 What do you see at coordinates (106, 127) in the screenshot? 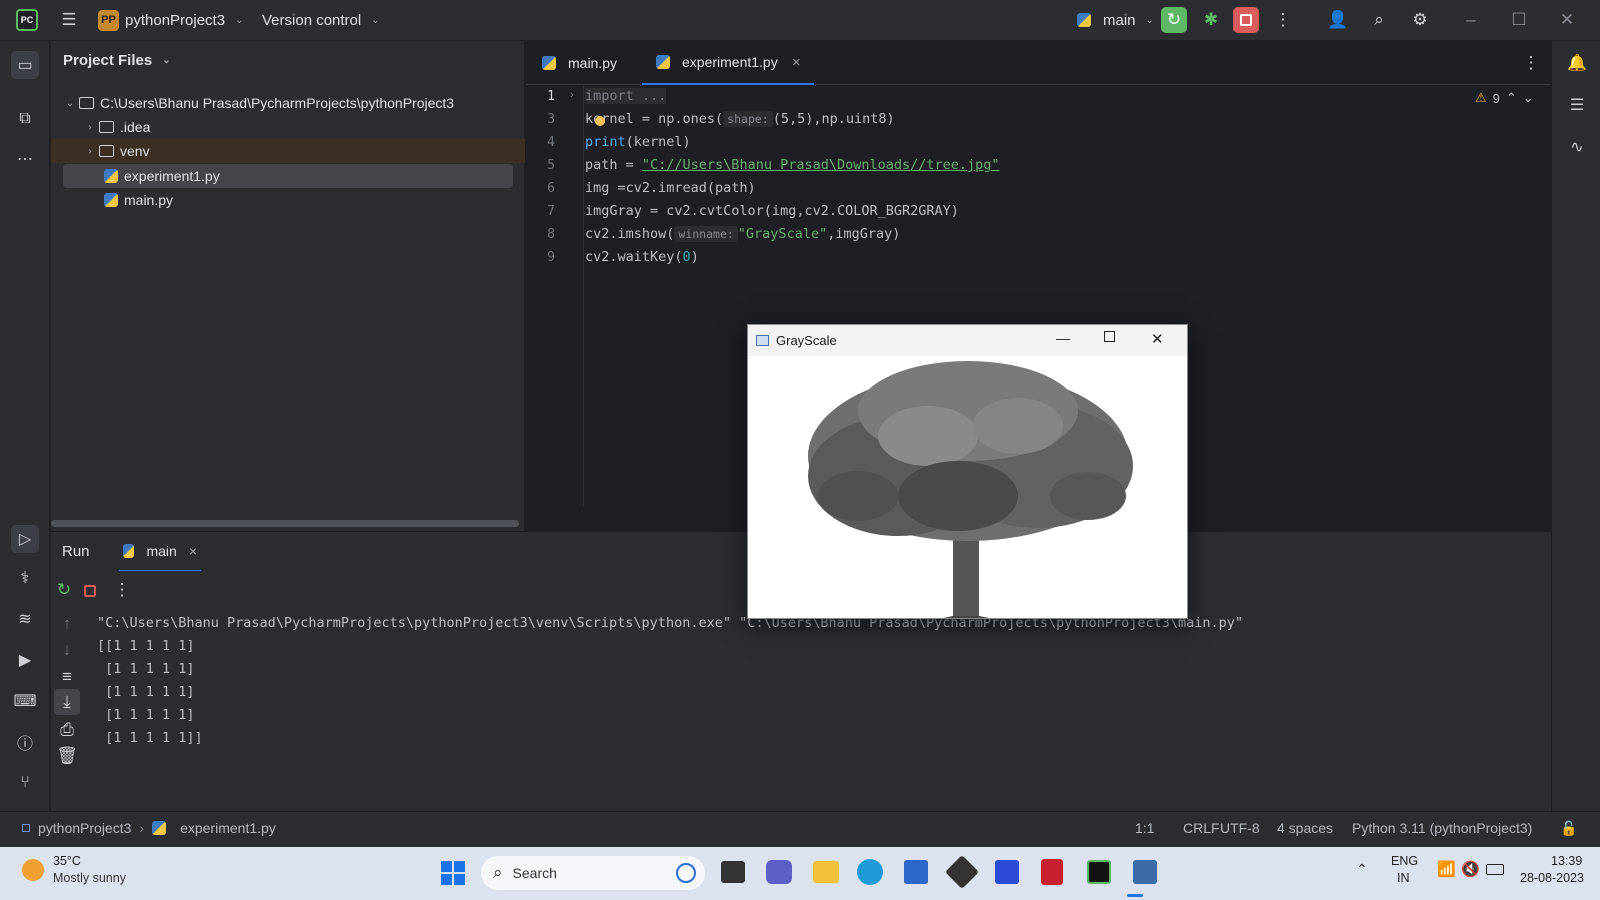
I see `folder-icon` at bounding box center [106, 127].